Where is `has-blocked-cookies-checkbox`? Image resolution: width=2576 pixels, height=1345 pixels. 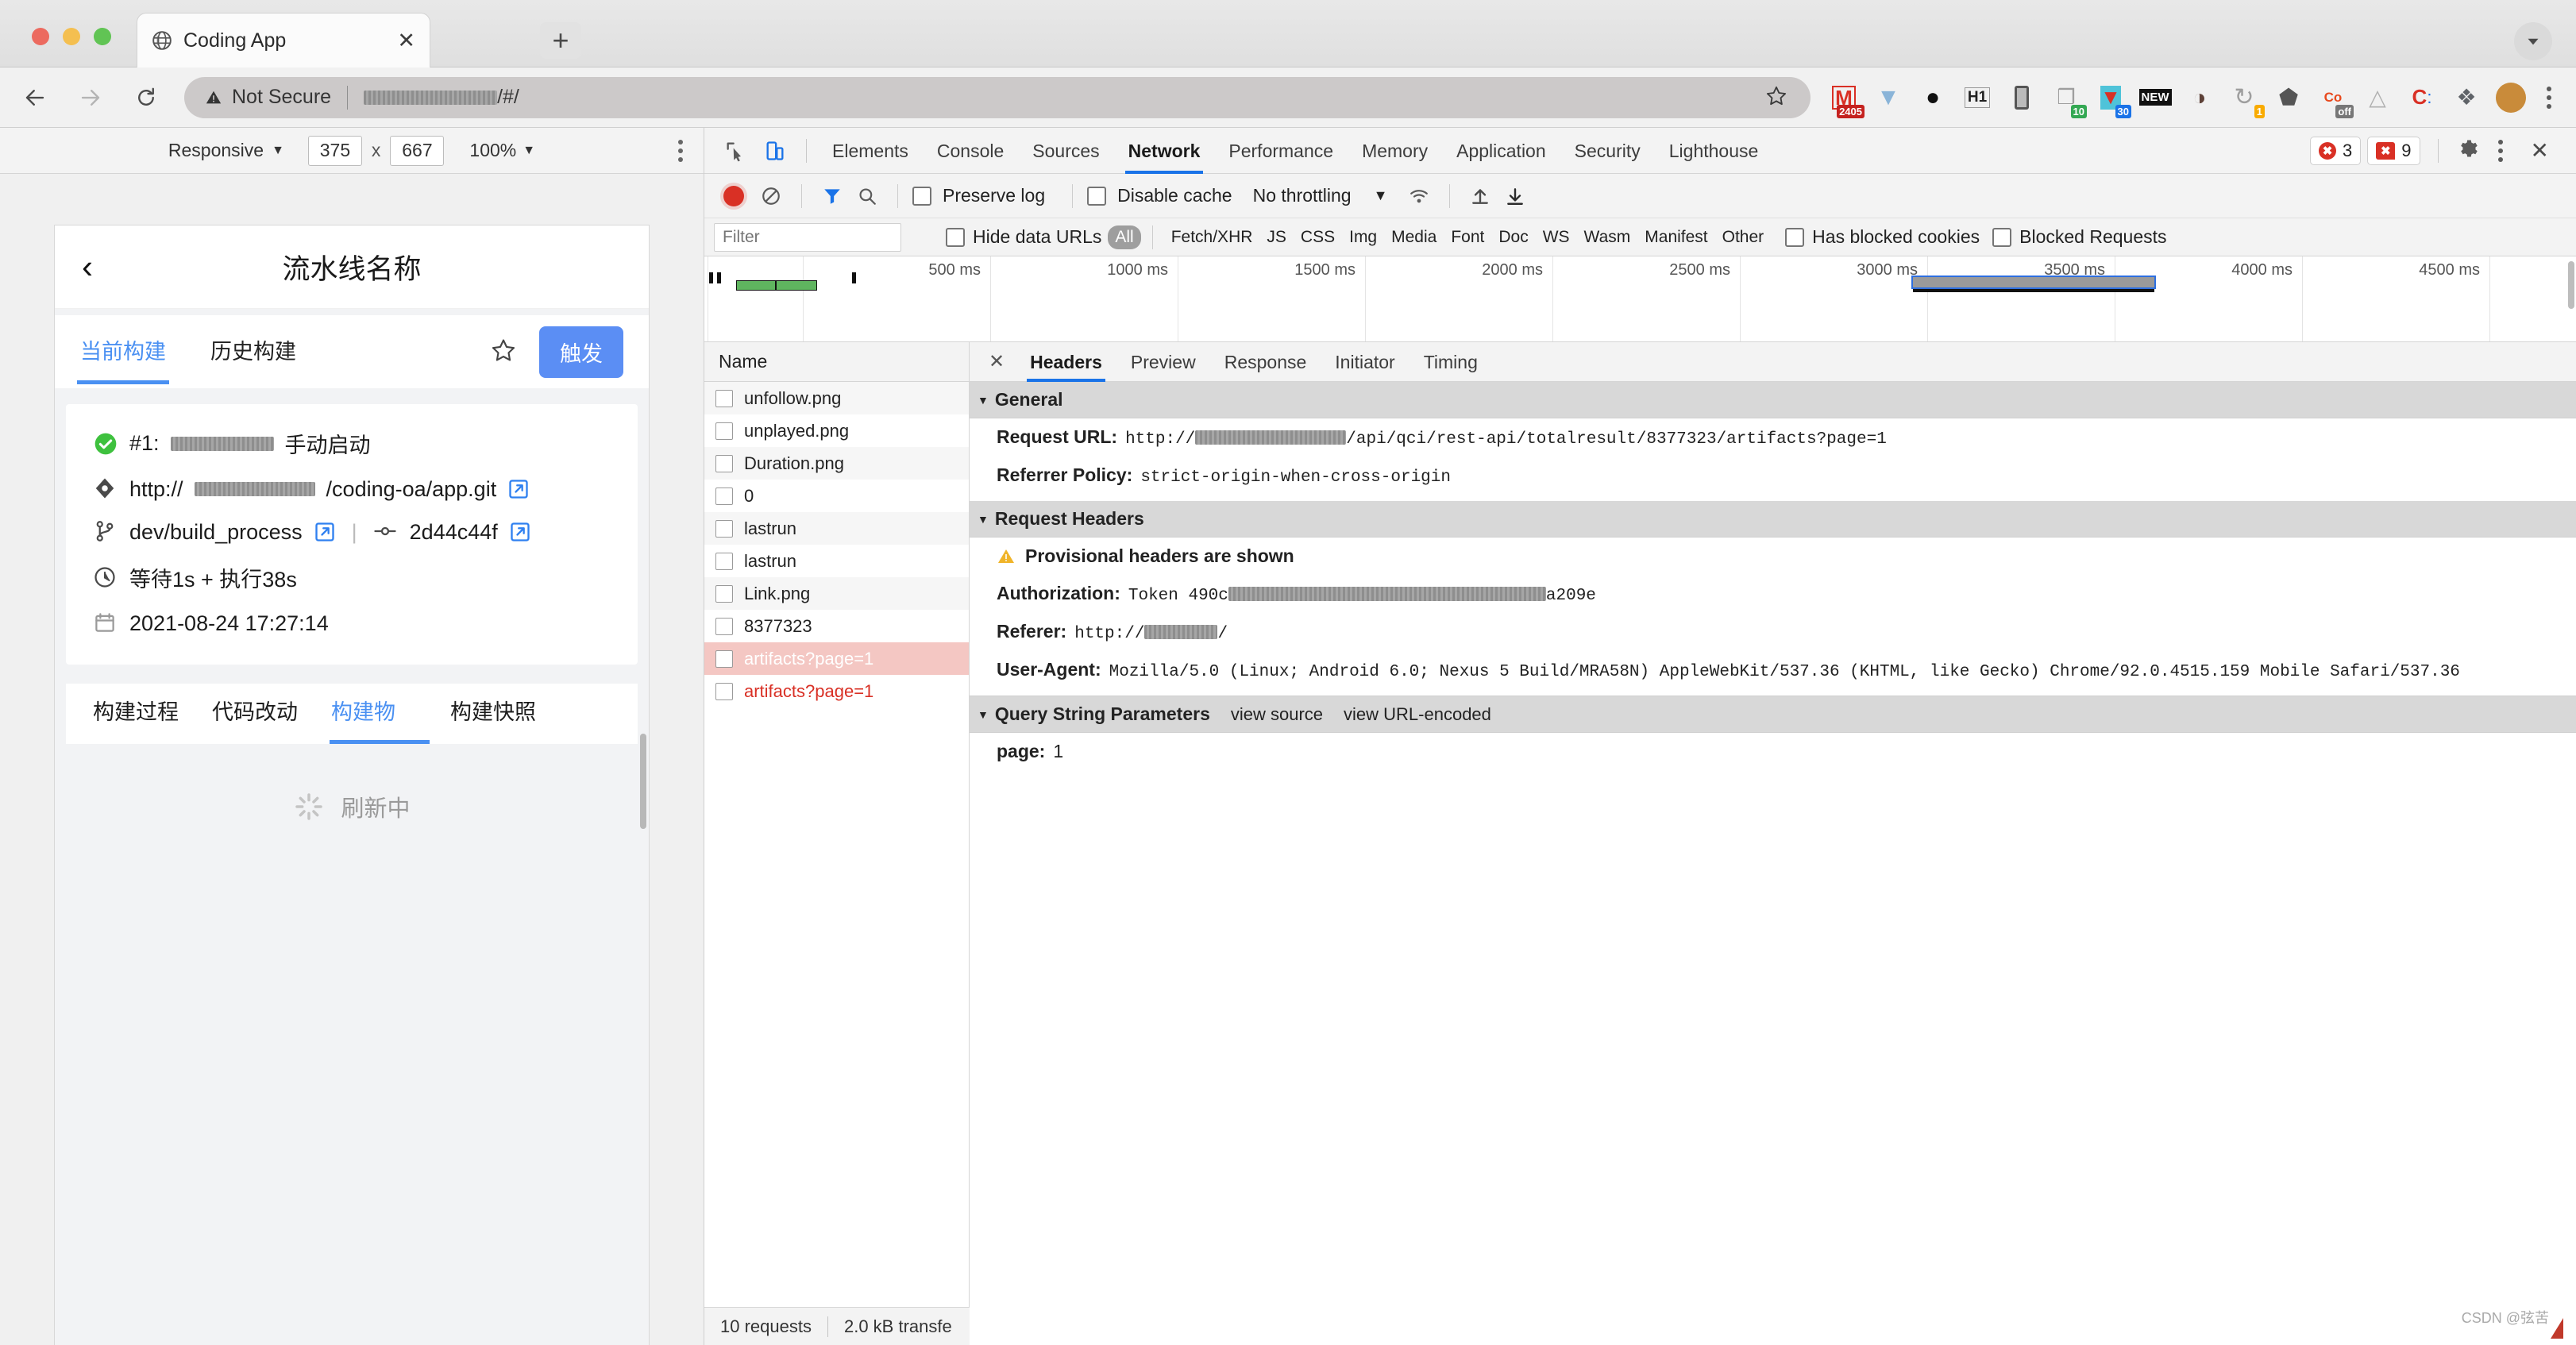
has-blocked-cookies-checkbox is located at coordinates (1795, 237).